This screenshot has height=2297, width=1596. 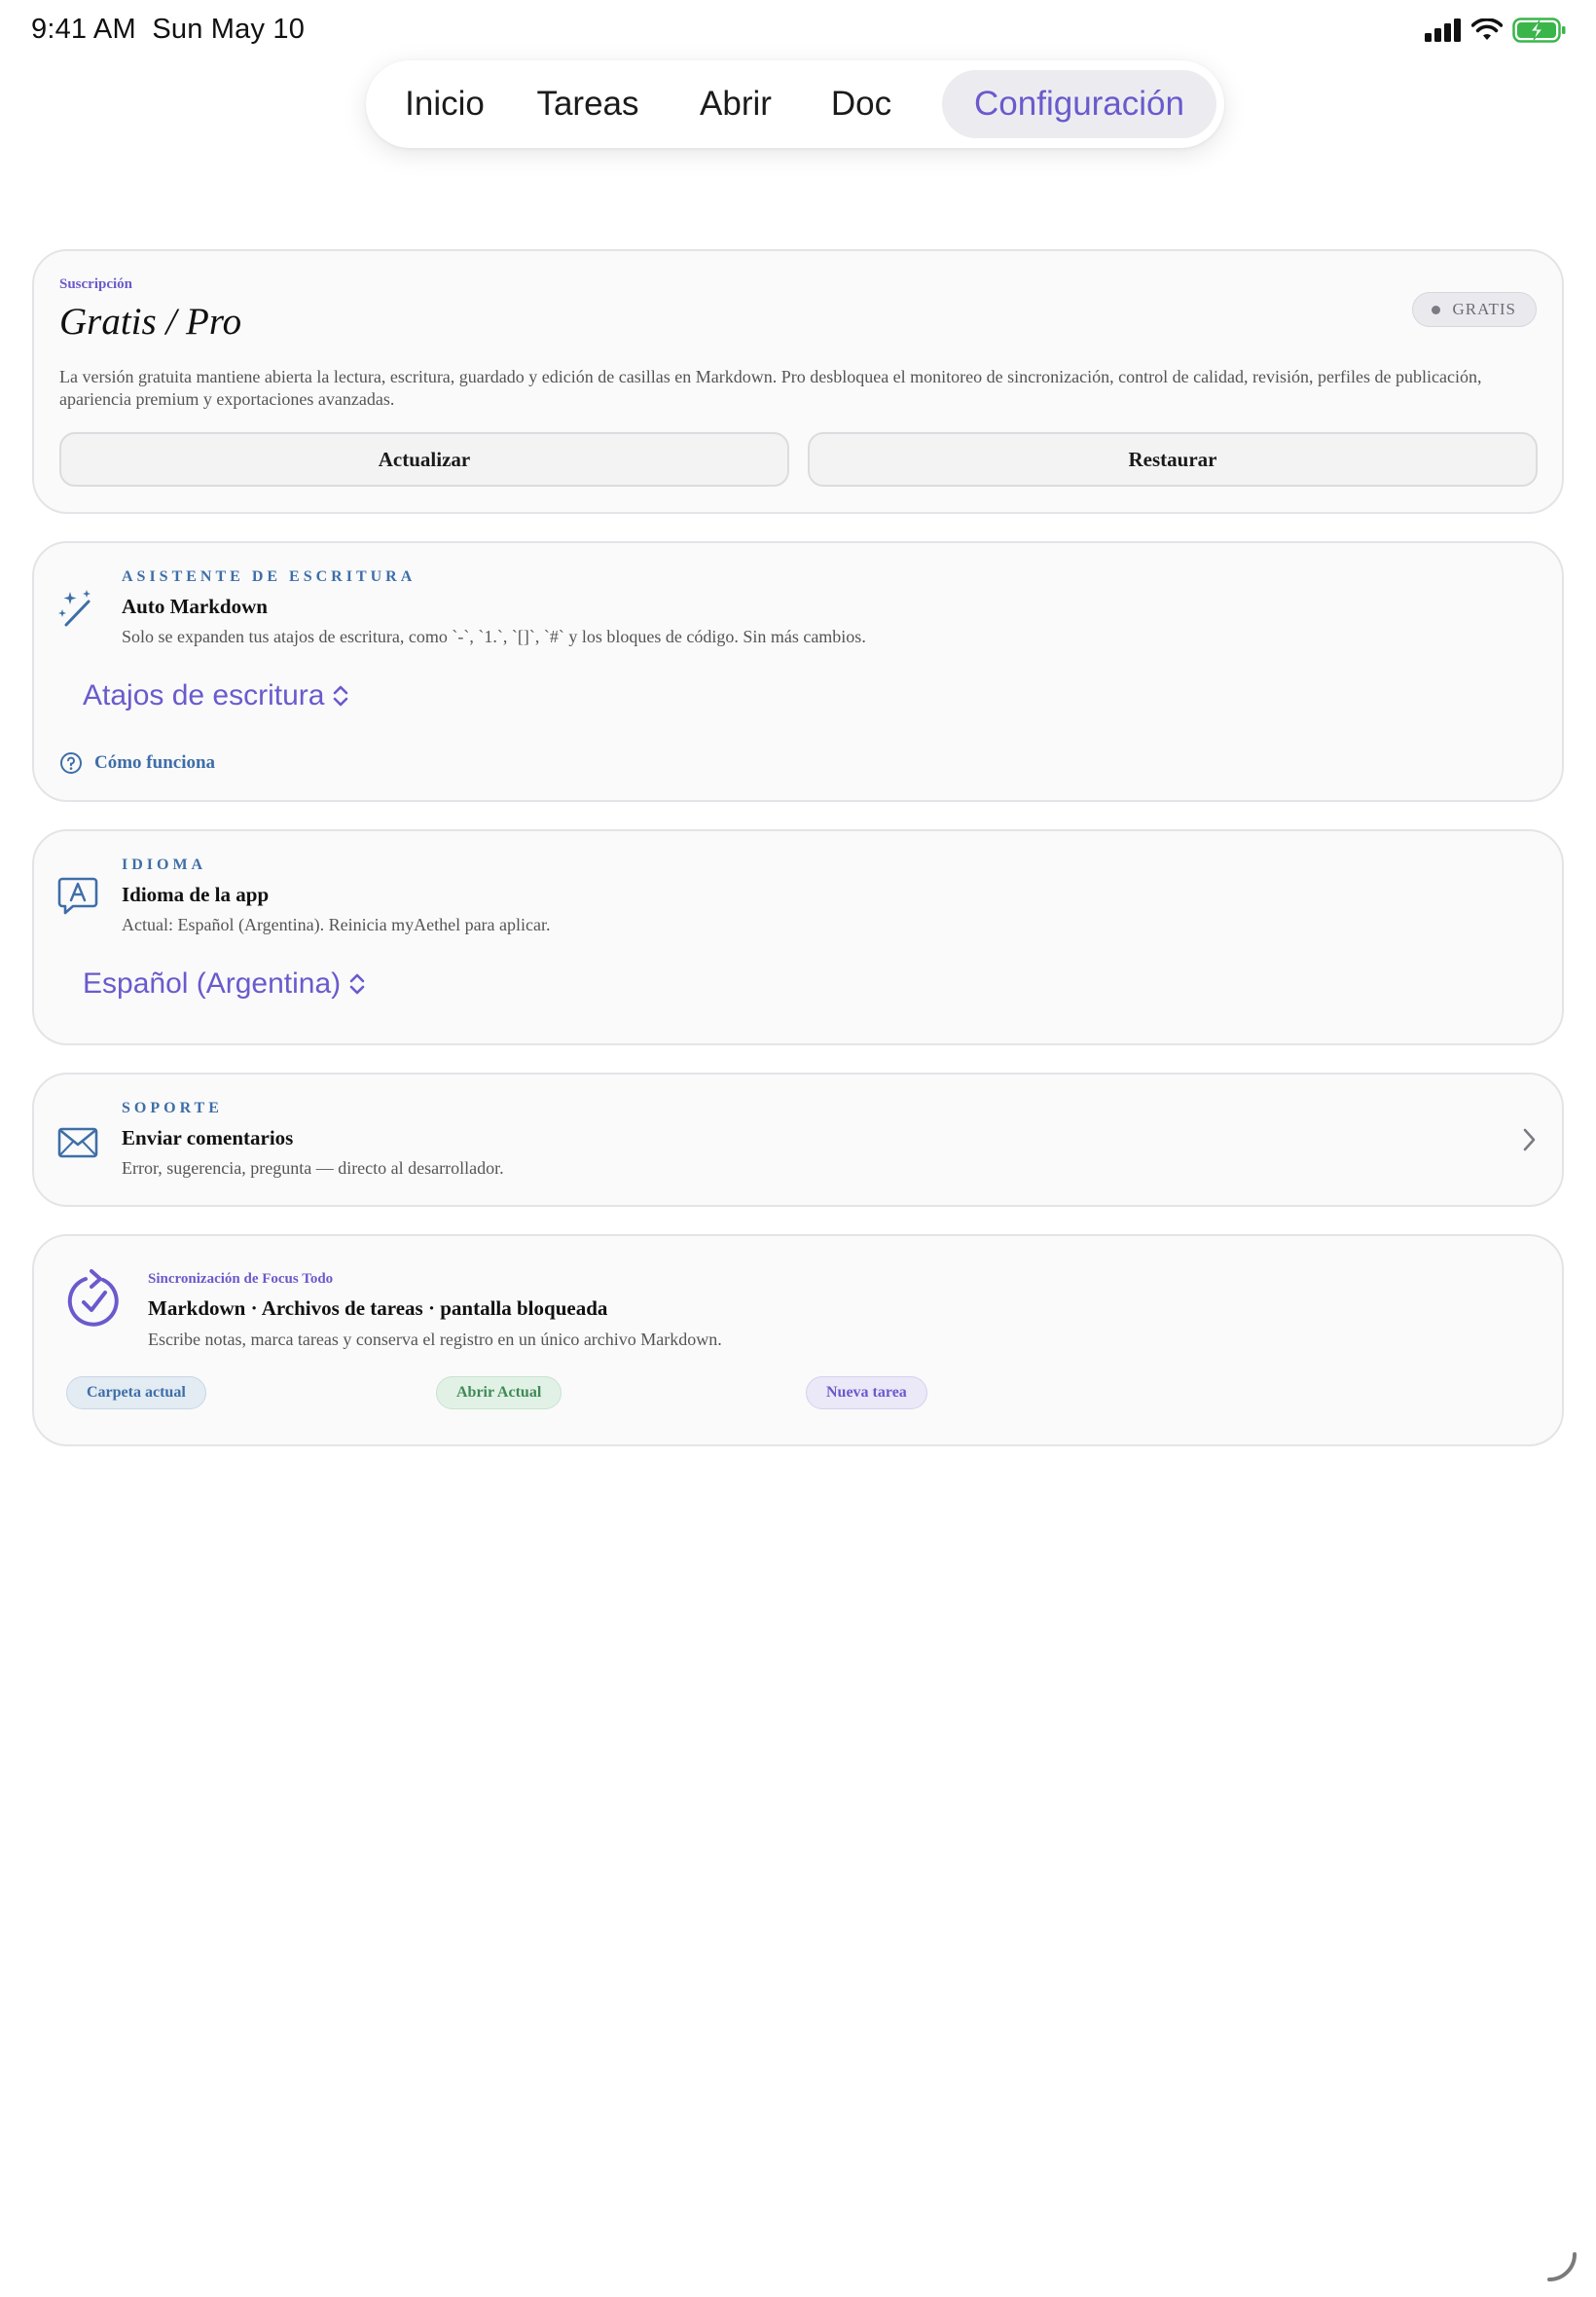 I want to click on support-eyebrow: SOPORTE, so click(x=172, y=1108).